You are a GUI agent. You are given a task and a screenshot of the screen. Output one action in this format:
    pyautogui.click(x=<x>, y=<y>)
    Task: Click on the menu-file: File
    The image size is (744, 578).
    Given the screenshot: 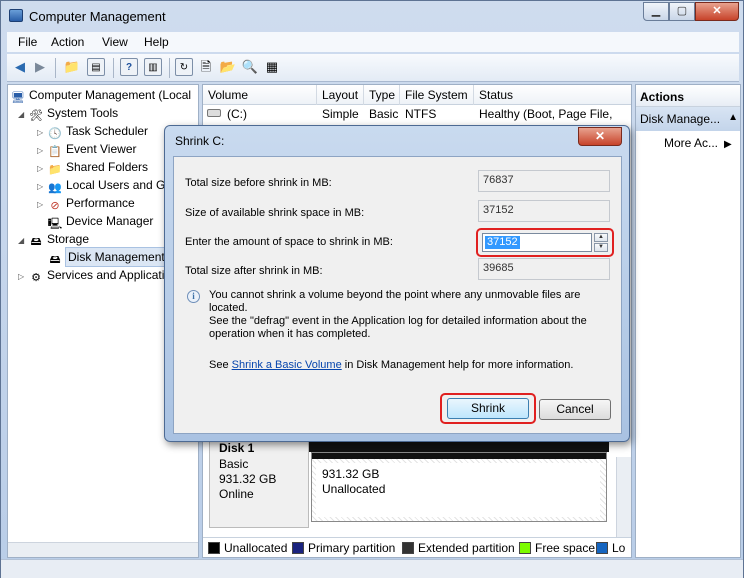 What is the action you would take?
    pyautogui.click(x=27, y=42)
    